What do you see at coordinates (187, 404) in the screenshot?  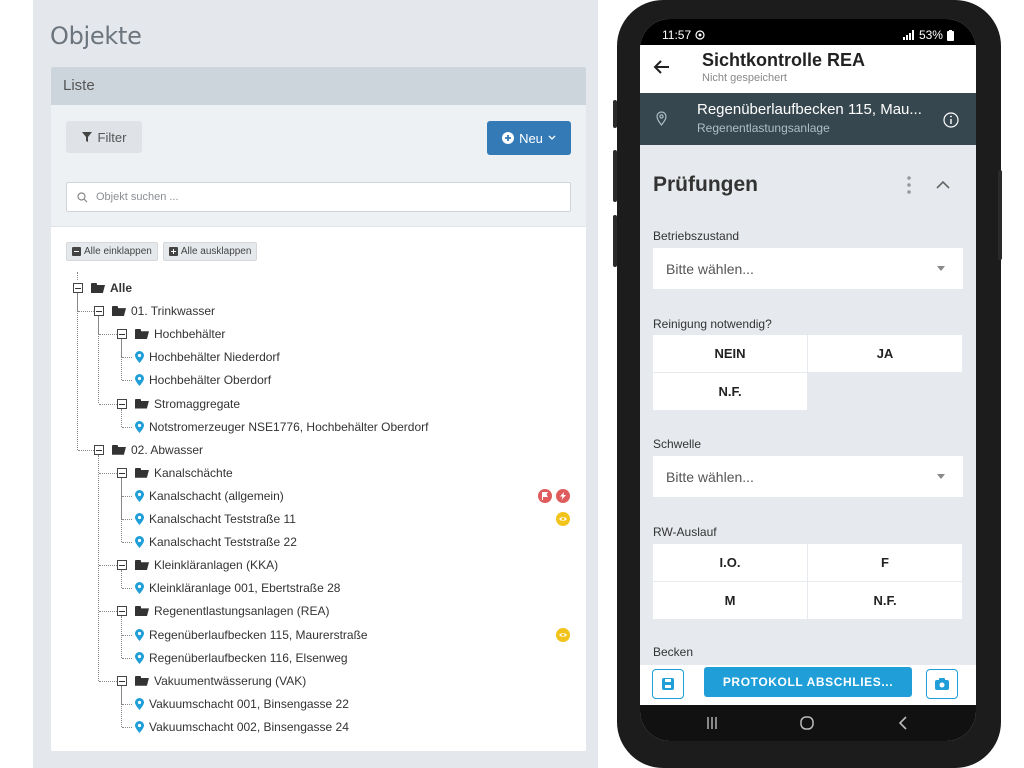 I see `tree-folder-item: Stromaggregate` at bounding box center [187, 404].